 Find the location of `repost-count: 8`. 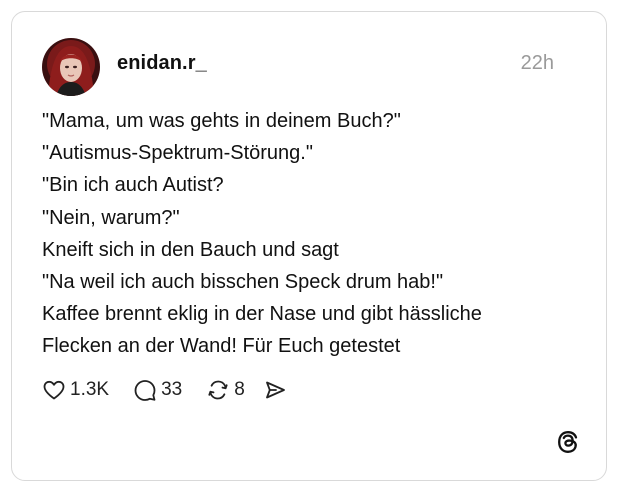

repost-count: 8 is located at coordinates (239, 389).